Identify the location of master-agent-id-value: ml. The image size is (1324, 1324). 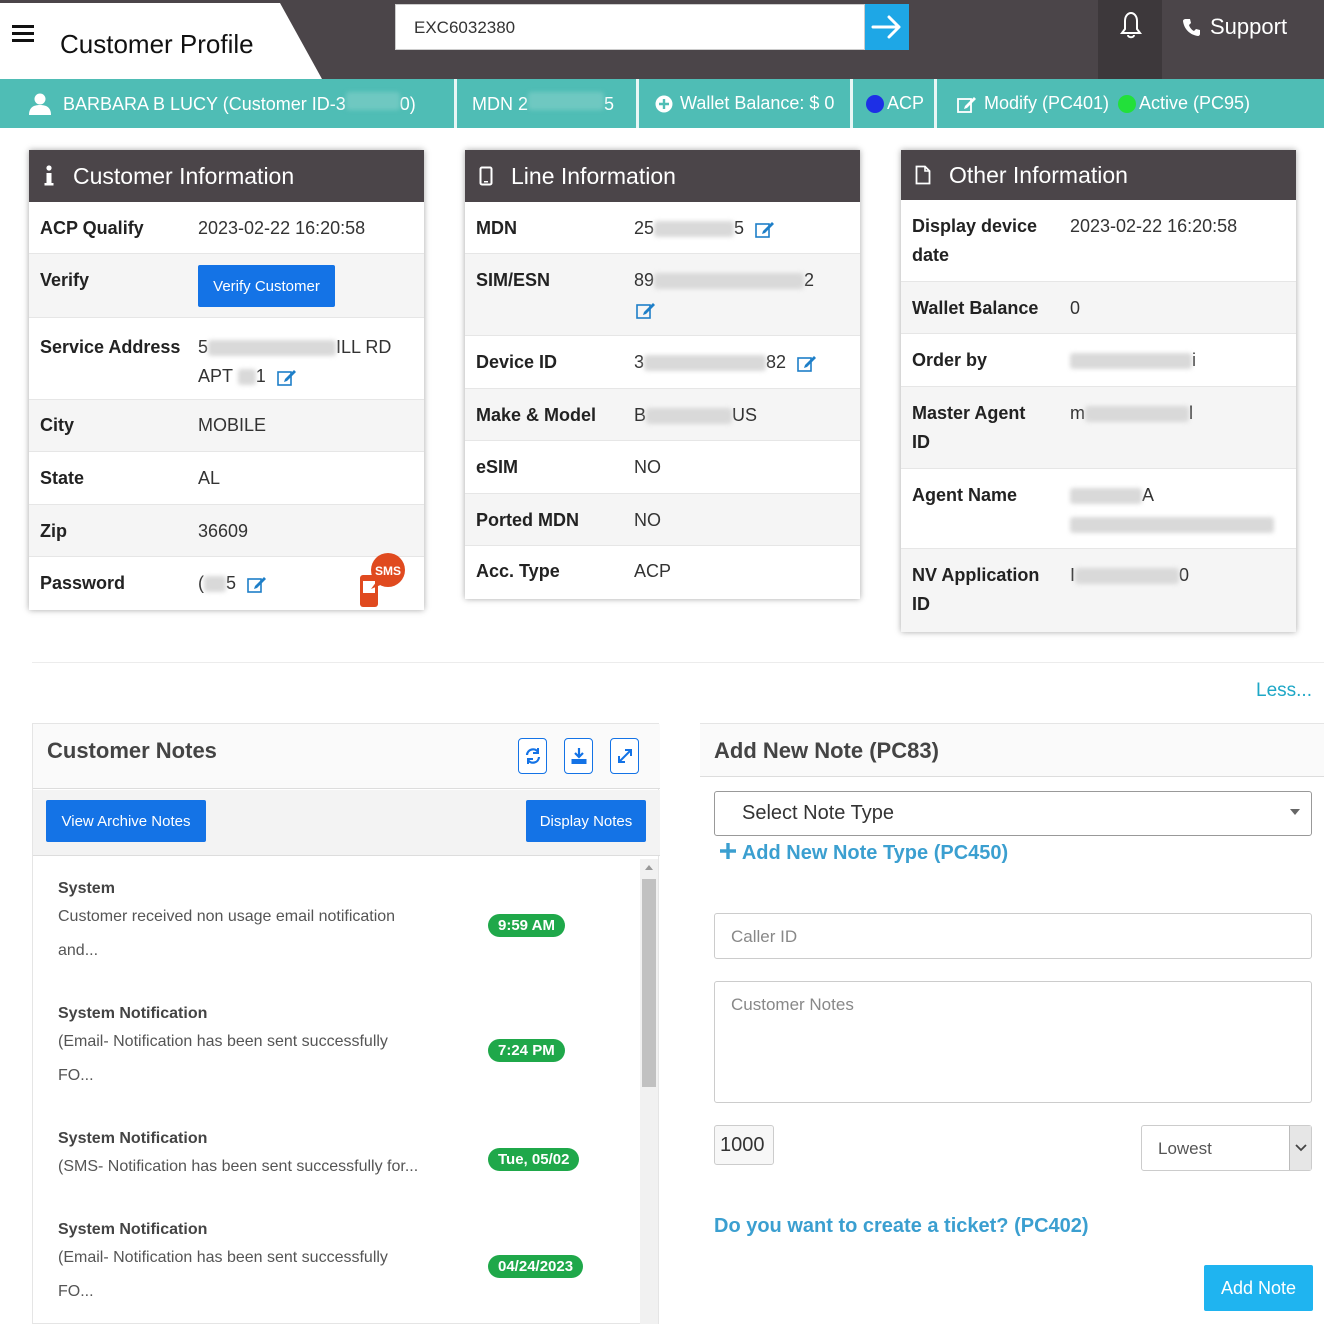
(1131, 413).